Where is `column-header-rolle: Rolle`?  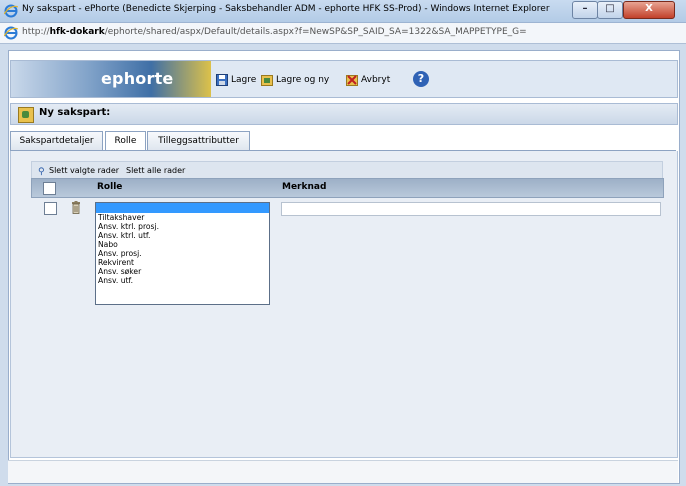 column-header-rolle: Rolle is located at coordinates (110, 187).